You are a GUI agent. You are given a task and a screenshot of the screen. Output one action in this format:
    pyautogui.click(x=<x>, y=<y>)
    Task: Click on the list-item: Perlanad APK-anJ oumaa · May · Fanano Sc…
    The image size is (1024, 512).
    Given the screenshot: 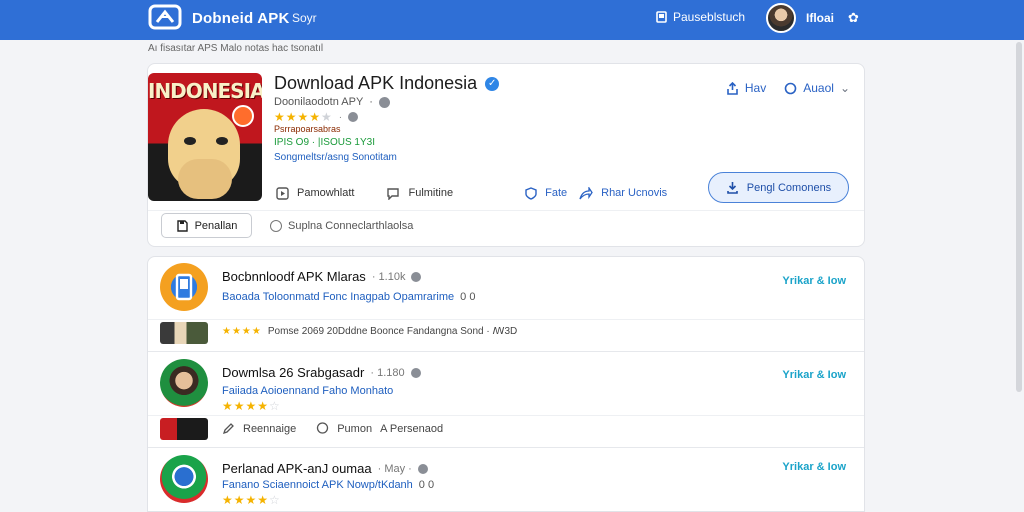 What is the action you would take?
    pyautogui.click(x=506, y=482)
    